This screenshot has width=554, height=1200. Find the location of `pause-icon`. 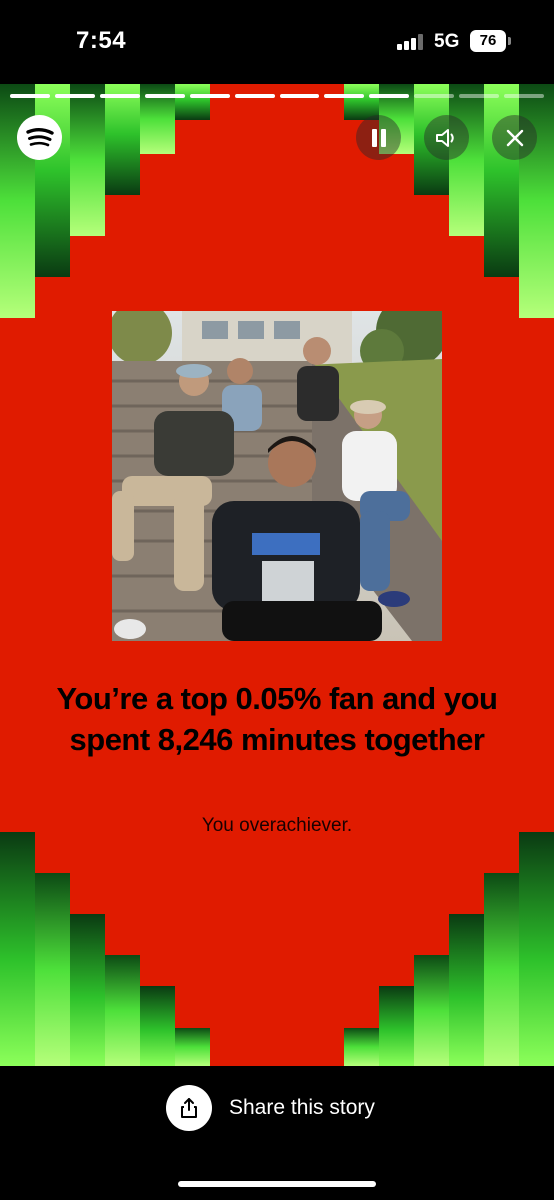

pause-icon is located at coordinates (378, 137).